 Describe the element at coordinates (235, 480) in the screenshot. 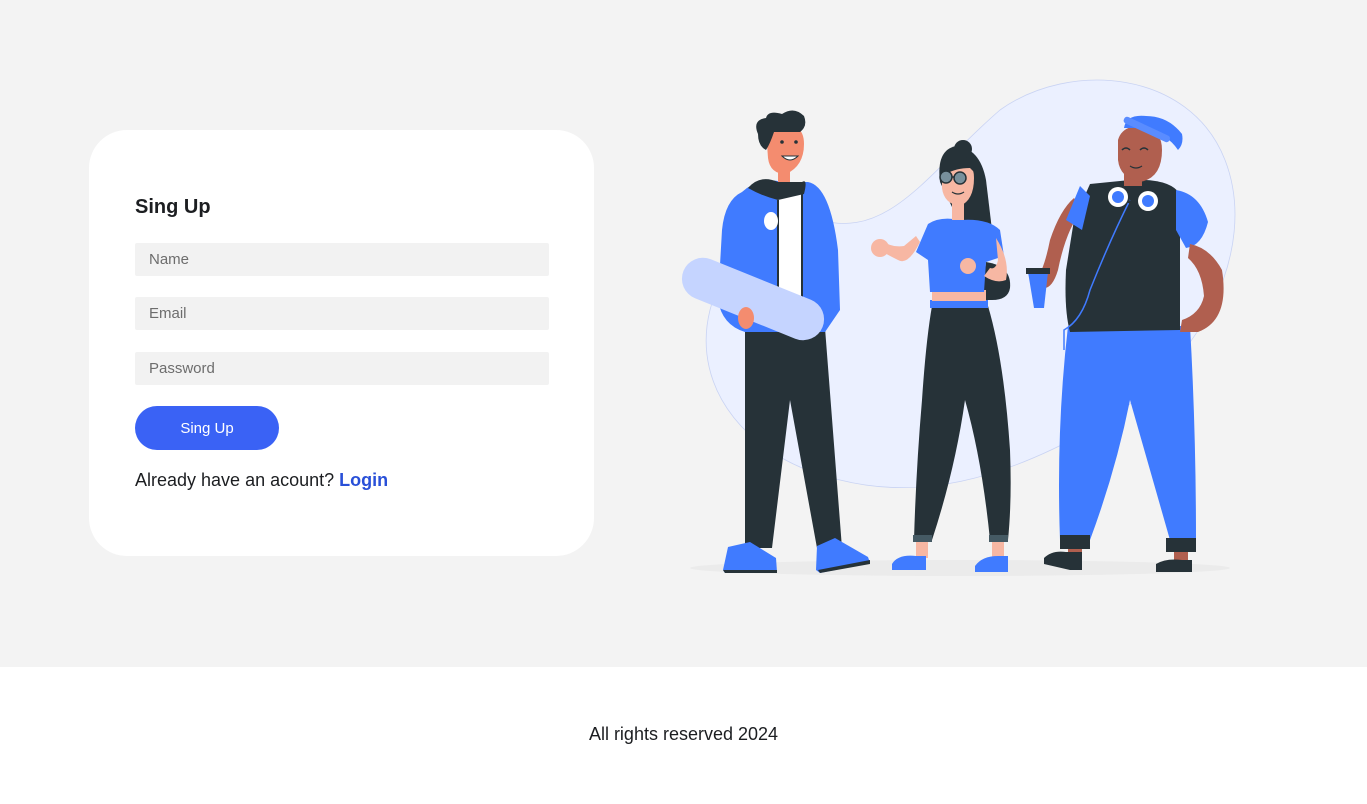

I see `login-prompt-text: Already have an acount?` at that location.